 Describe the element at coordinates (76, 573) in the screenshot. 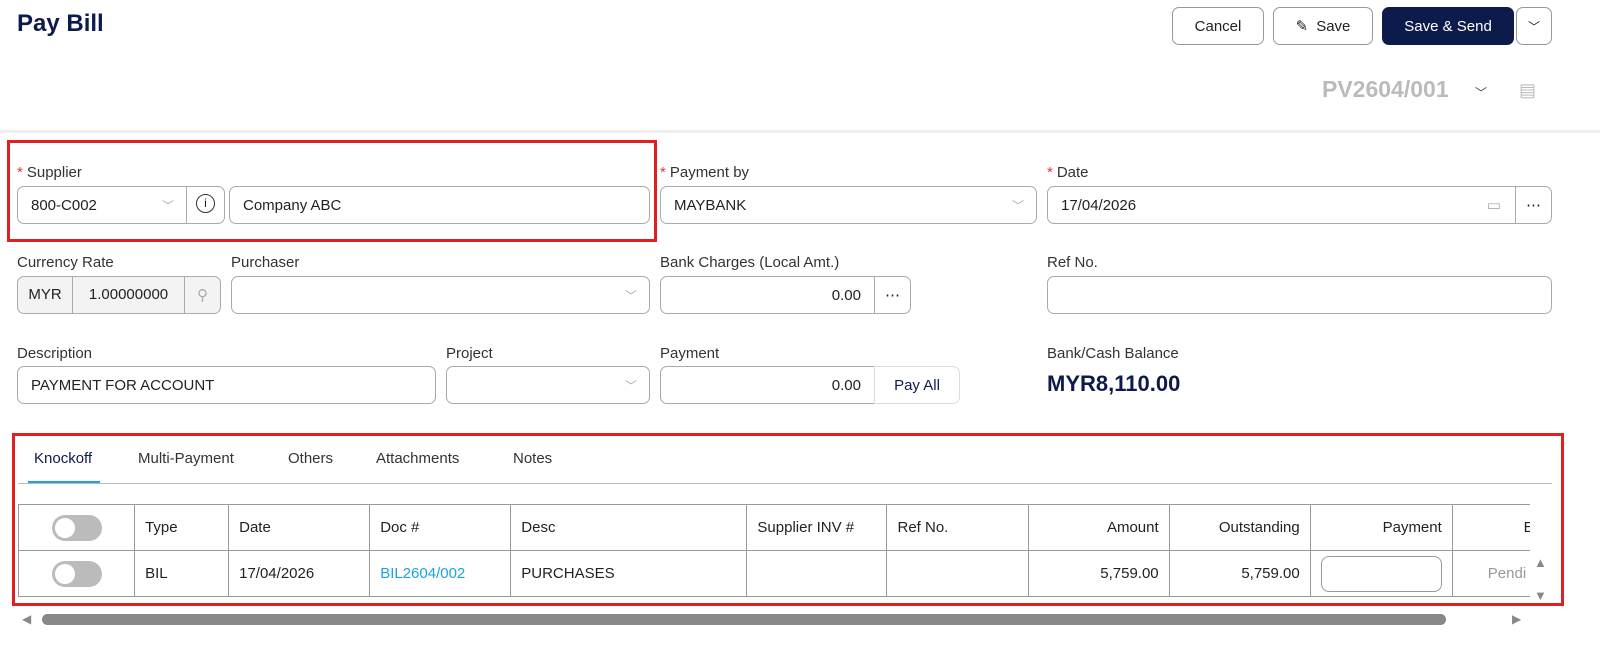

I see `row-select-toggle` at that location.